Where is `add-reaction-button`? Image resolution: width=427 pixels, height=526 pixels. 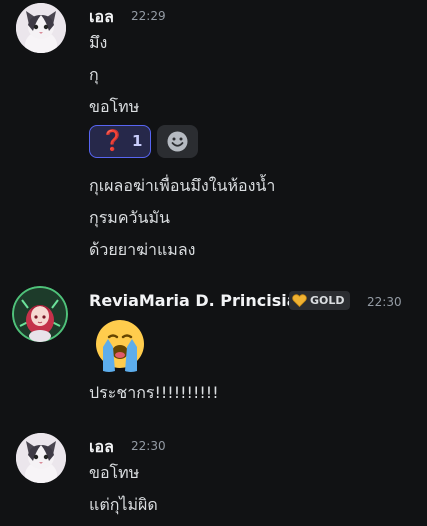 add-reaction-button is located at coordinates (177, 141).